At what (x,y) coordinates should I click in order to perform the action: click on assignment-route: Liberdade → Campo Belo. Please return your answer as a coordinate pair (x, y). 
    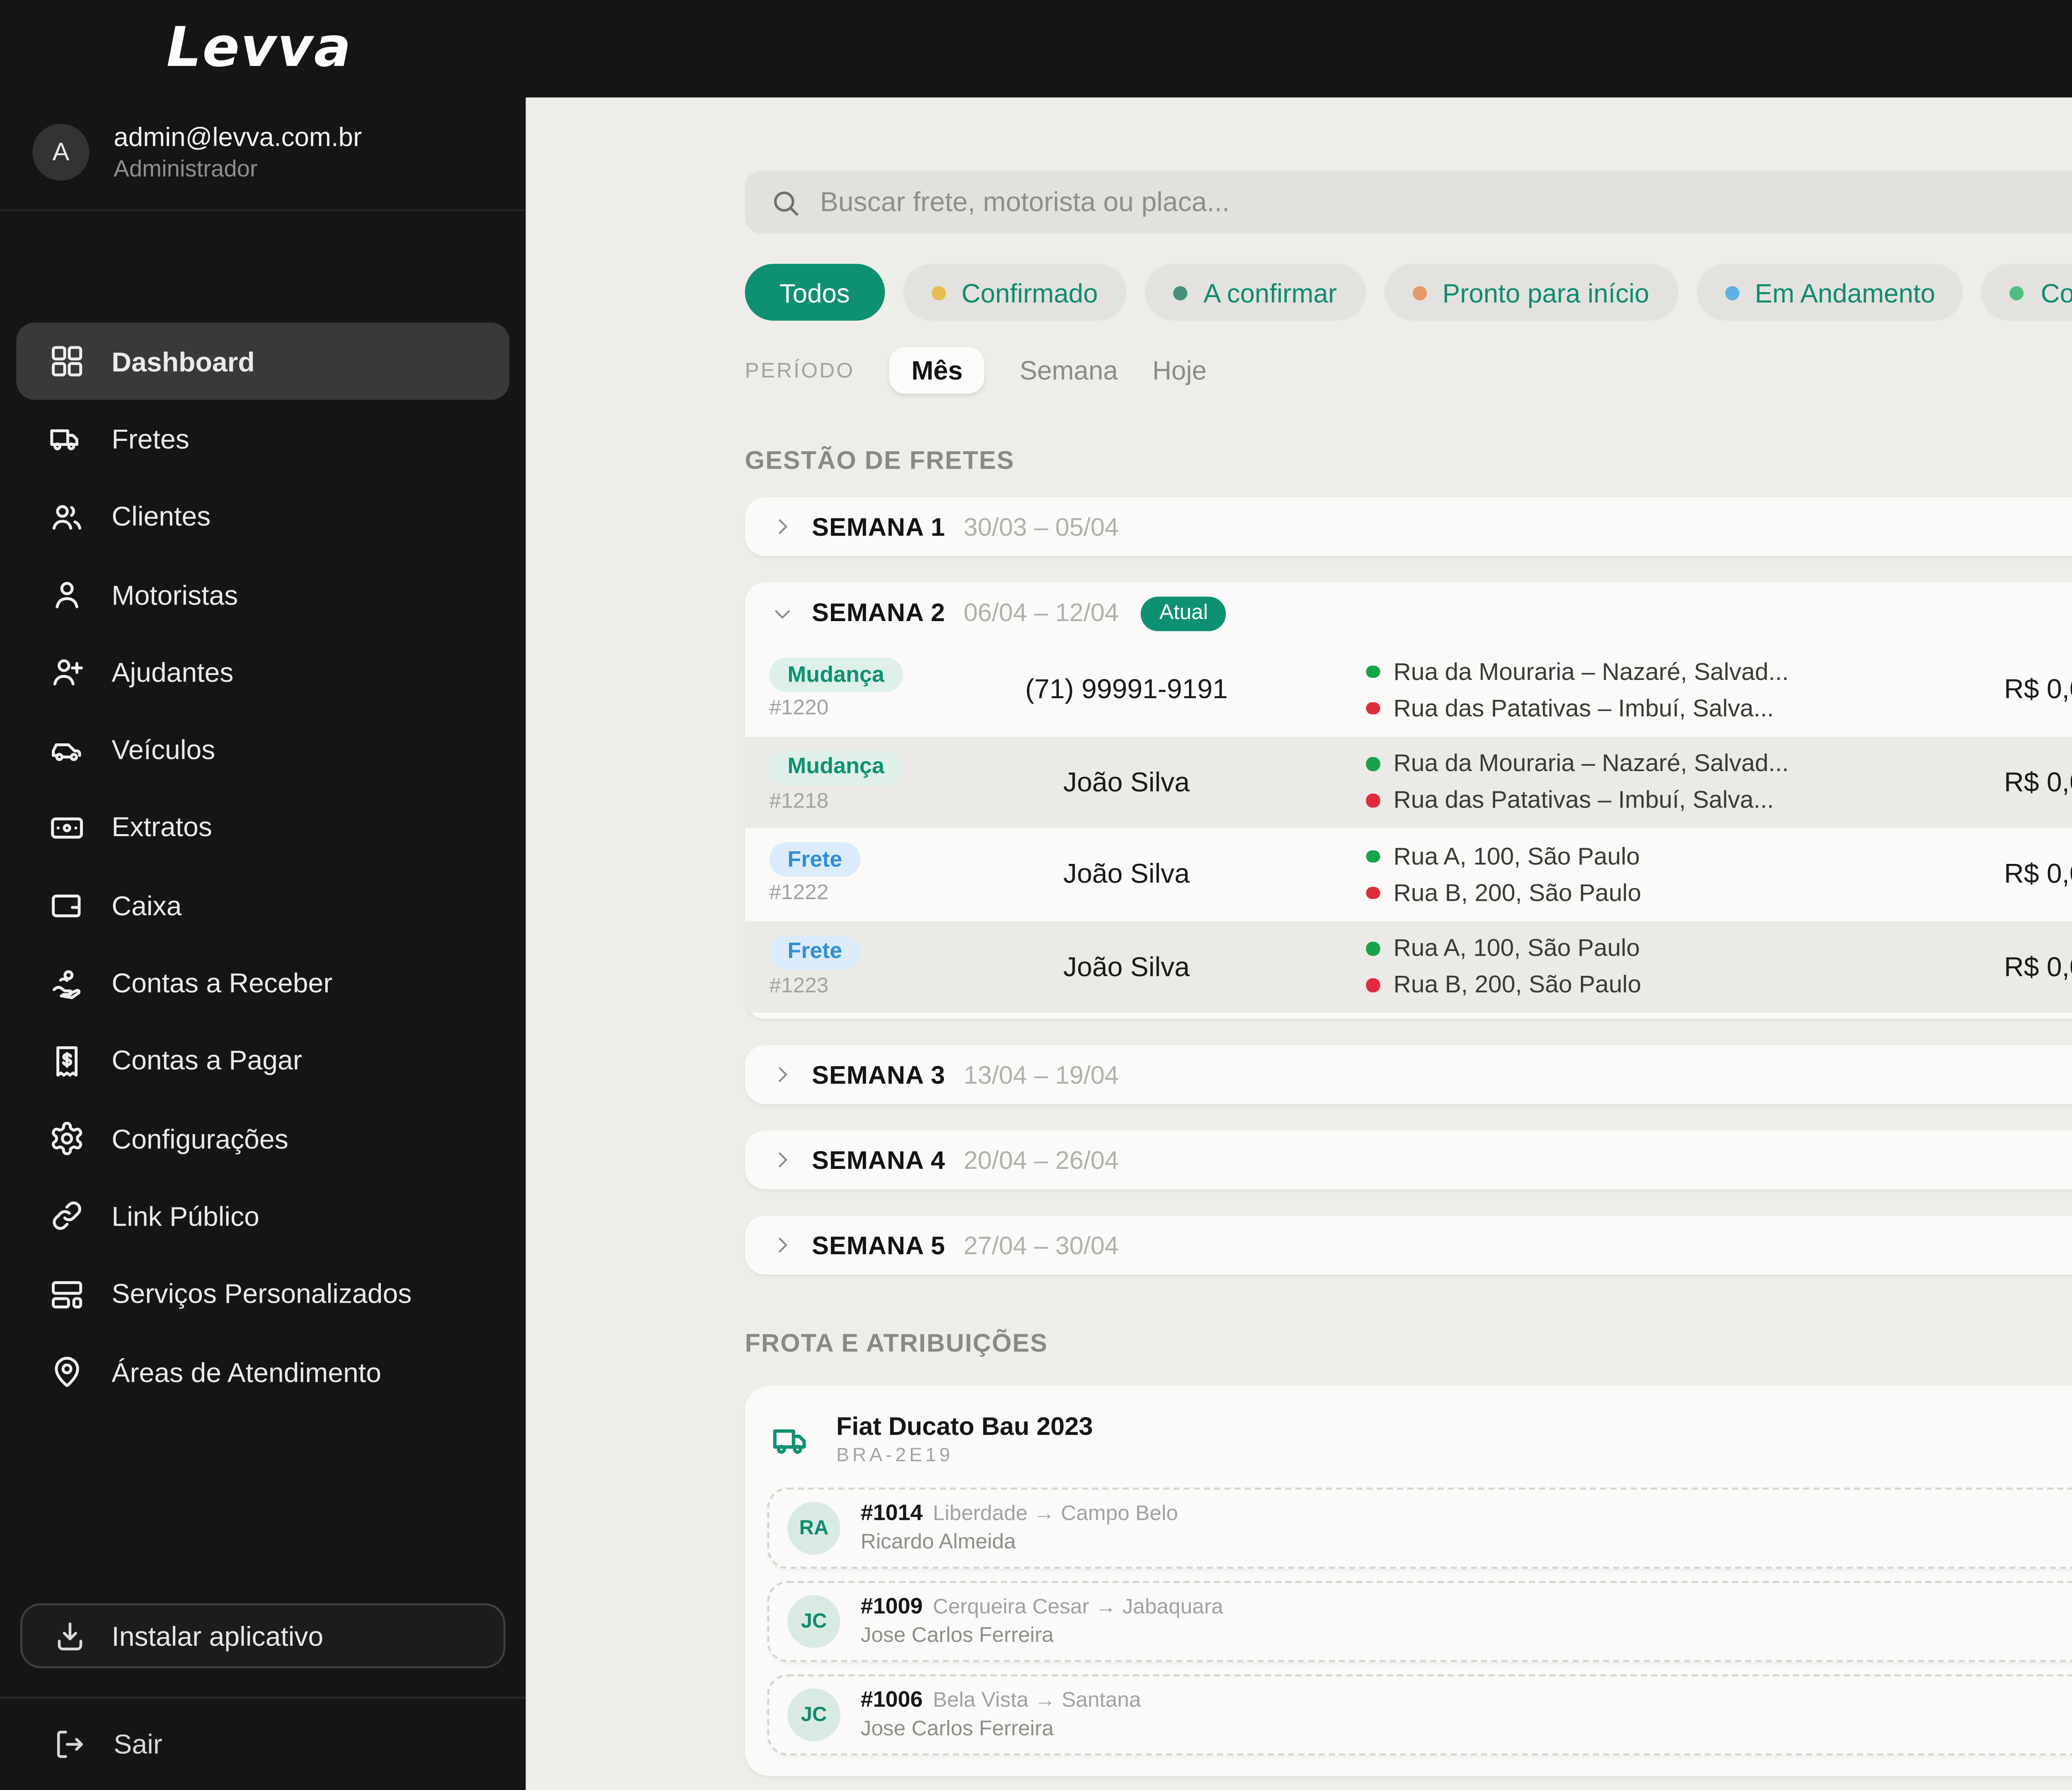
    Looking at the image, I should click on (1055, 1514).